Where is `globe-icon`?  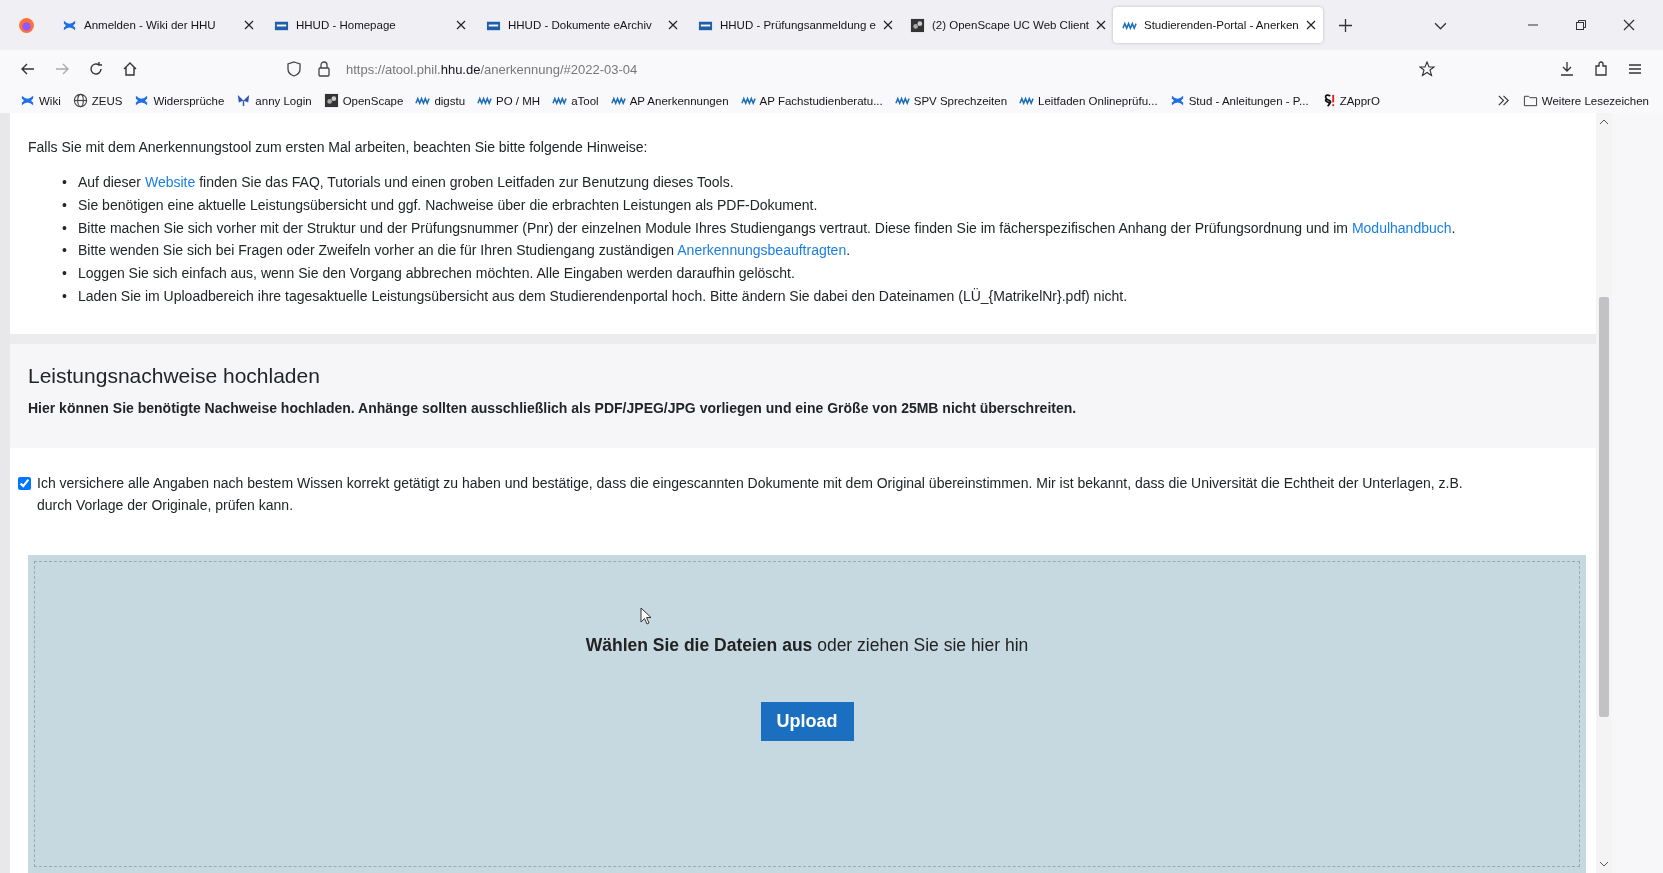 globe-icon is located at coordinates (80, 100).